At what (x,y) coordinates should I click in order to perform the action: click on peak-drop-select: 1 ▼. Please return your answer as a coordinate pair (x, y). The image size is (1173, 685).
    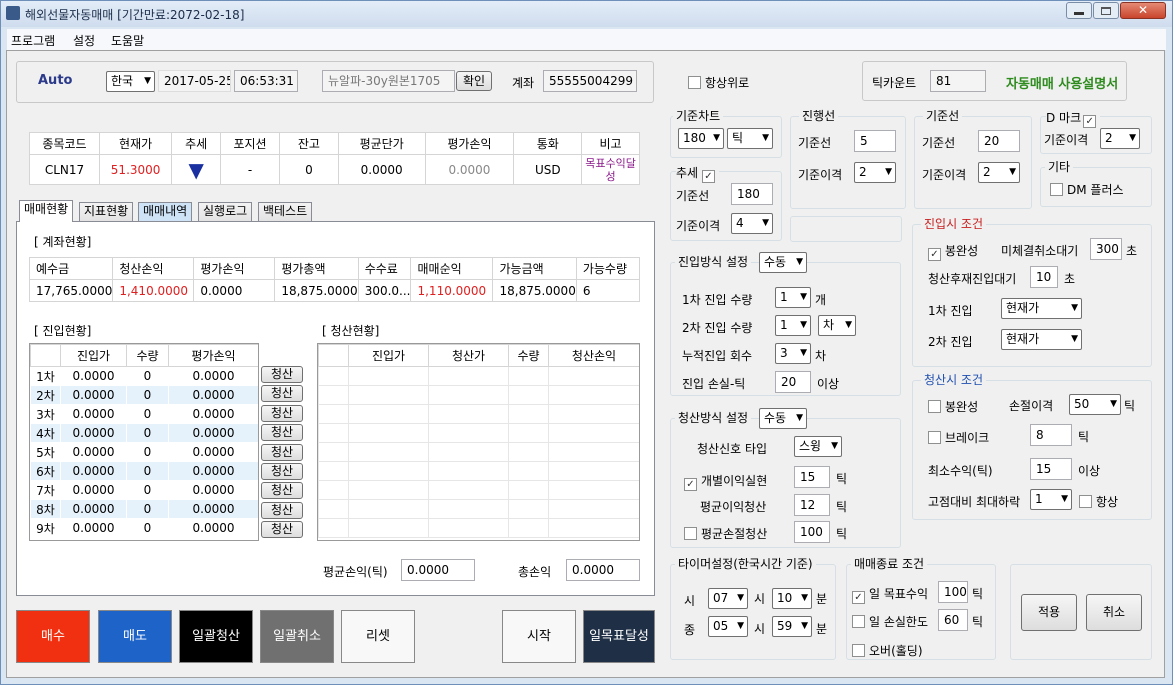
    Looking at the image, I should click on (1051, 499).